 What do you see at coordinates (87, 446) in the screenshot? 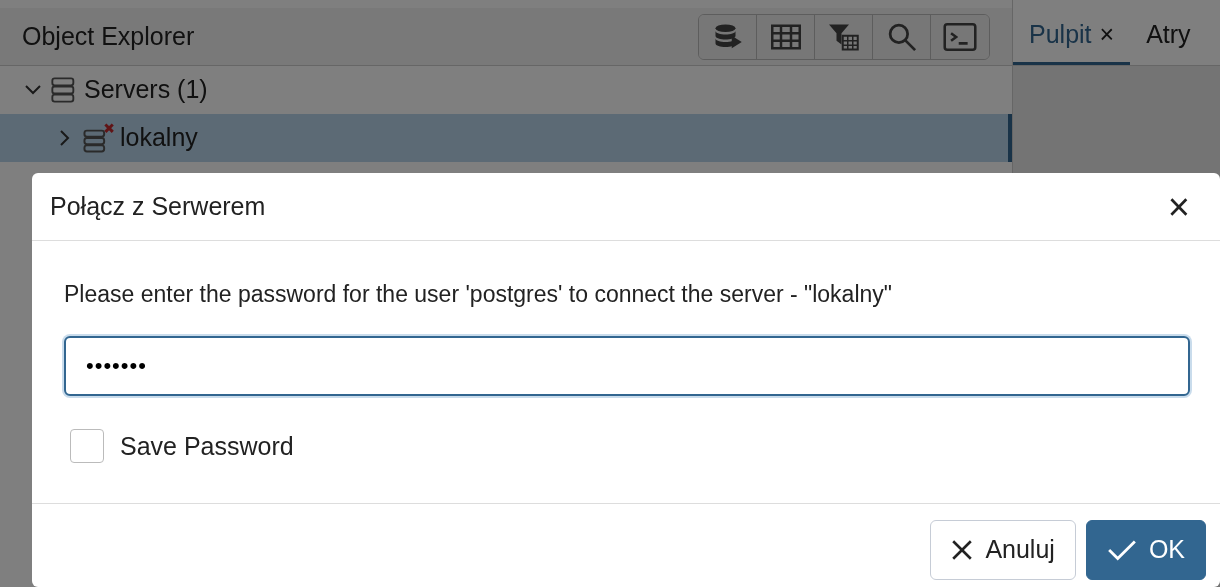
I see `checkbox` at bounding box center [87, 446].